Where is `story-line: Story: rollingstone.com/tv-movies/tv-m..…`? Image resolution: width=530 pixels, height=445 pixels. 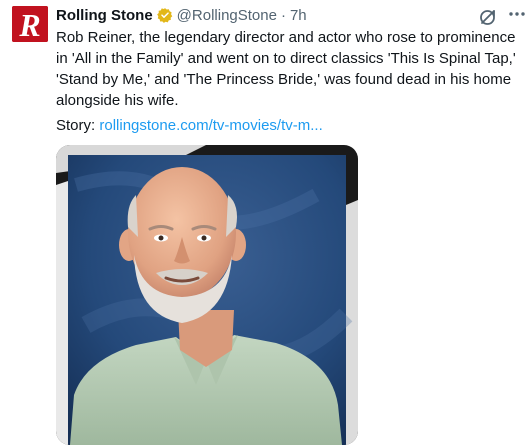
story-line: Story: rollingstone.com/tv-movies/tv-m..… is located at coordinates (189, 126).